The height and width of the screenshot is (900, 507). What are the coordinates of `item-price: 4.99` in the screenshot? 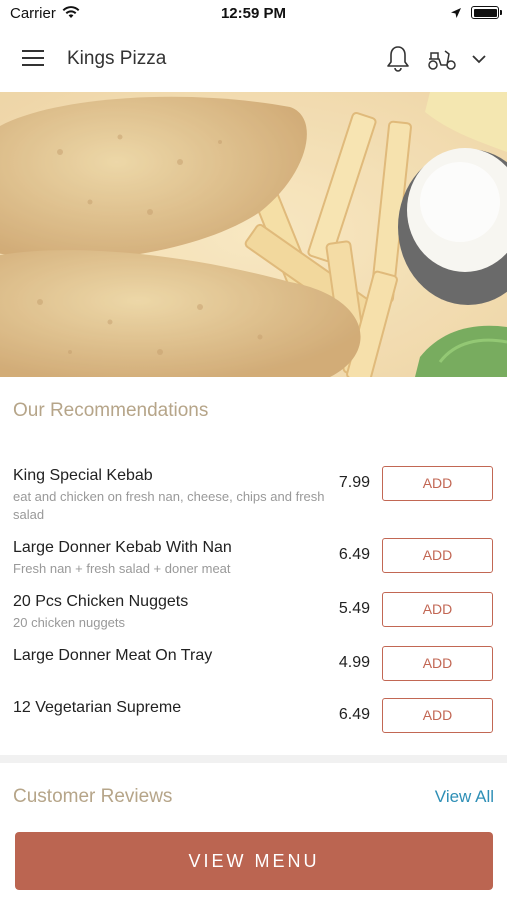 It's located at (354, 662).